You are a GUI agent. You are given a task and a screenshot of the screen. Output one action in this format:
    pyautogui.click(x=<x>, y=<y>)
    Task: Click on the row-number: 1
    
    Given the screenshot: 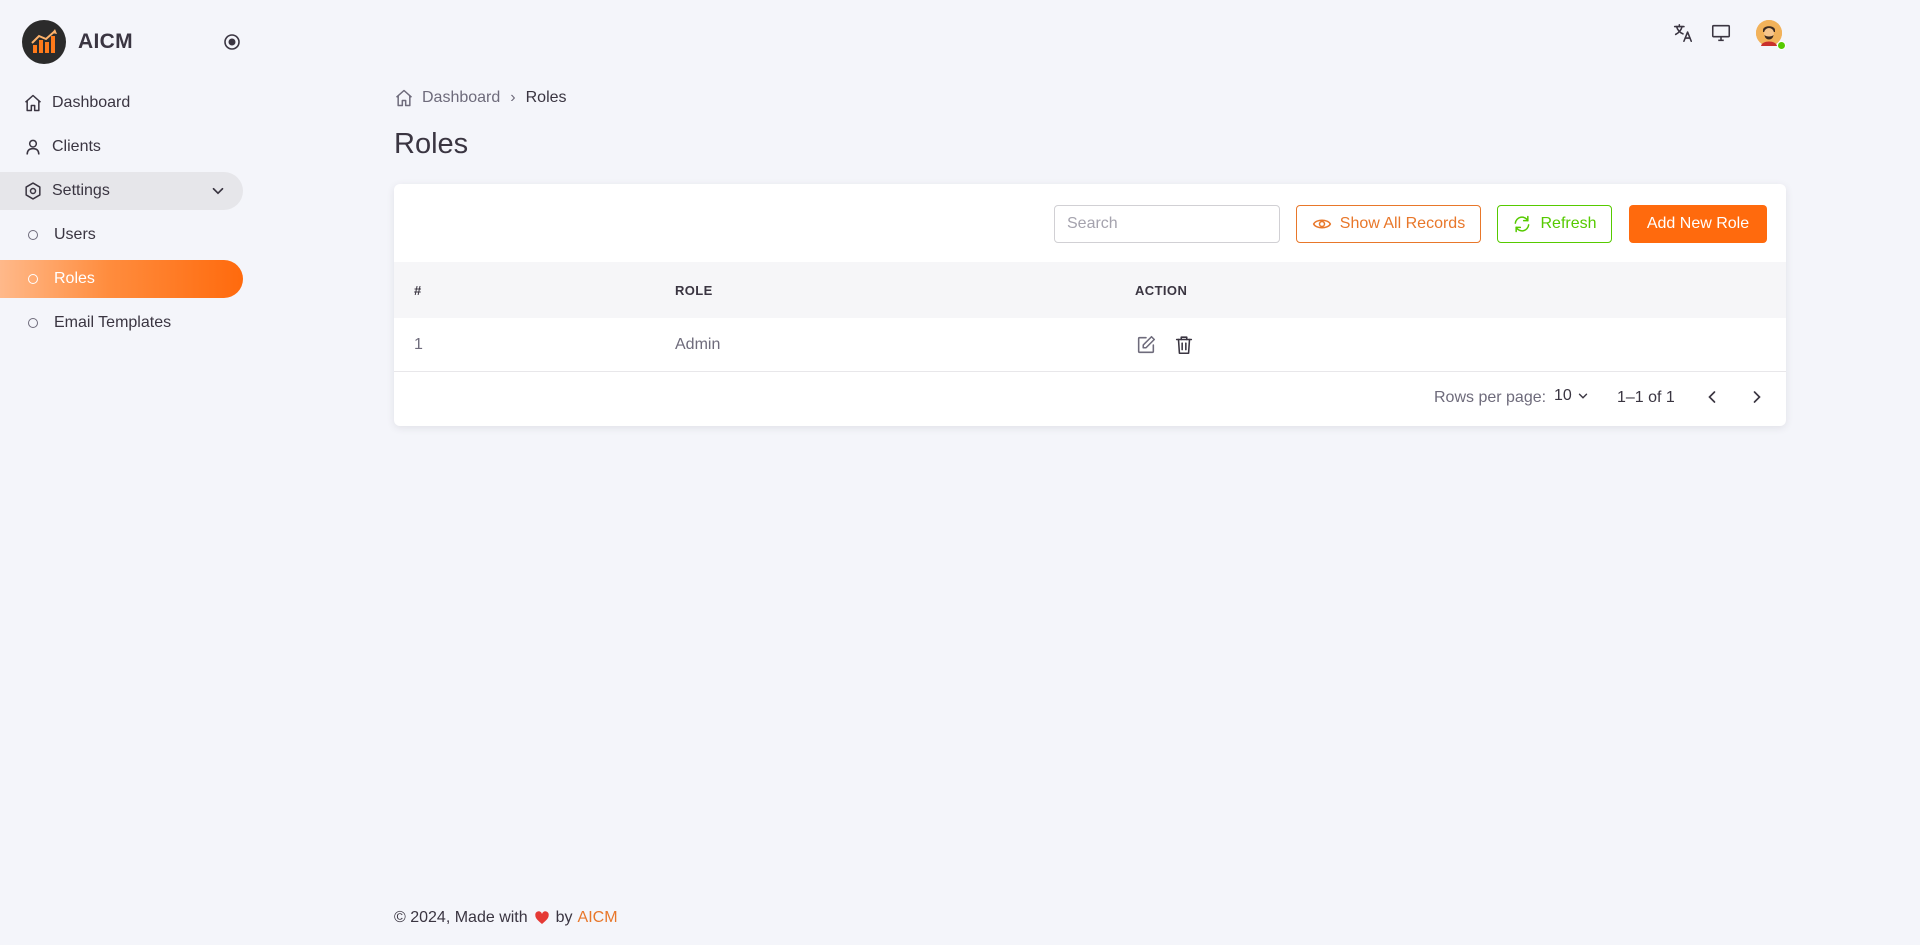 What is the action you would take?
    pyautogui.click(x=418, y=344)
    